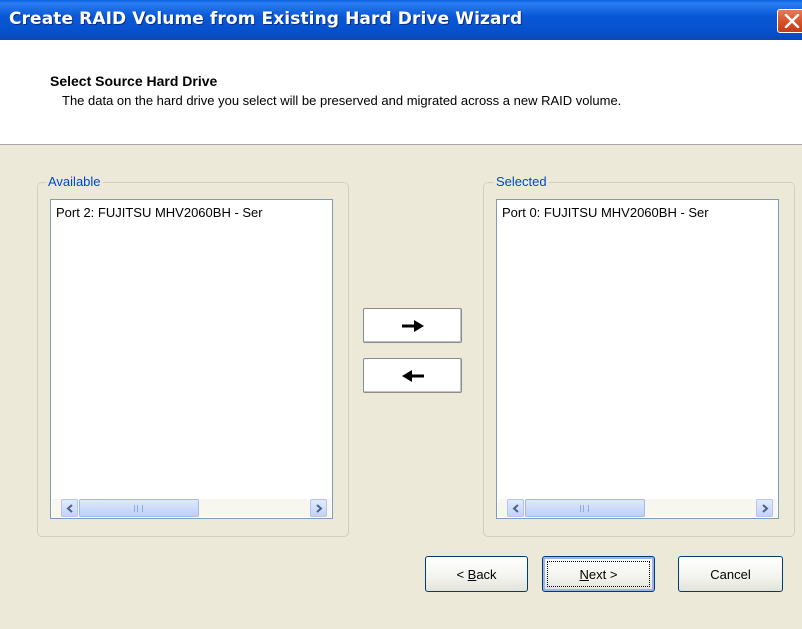 The width and height of the screenshot is (802, 629). I want to click on arrow-left-icon, so click(413, 376).